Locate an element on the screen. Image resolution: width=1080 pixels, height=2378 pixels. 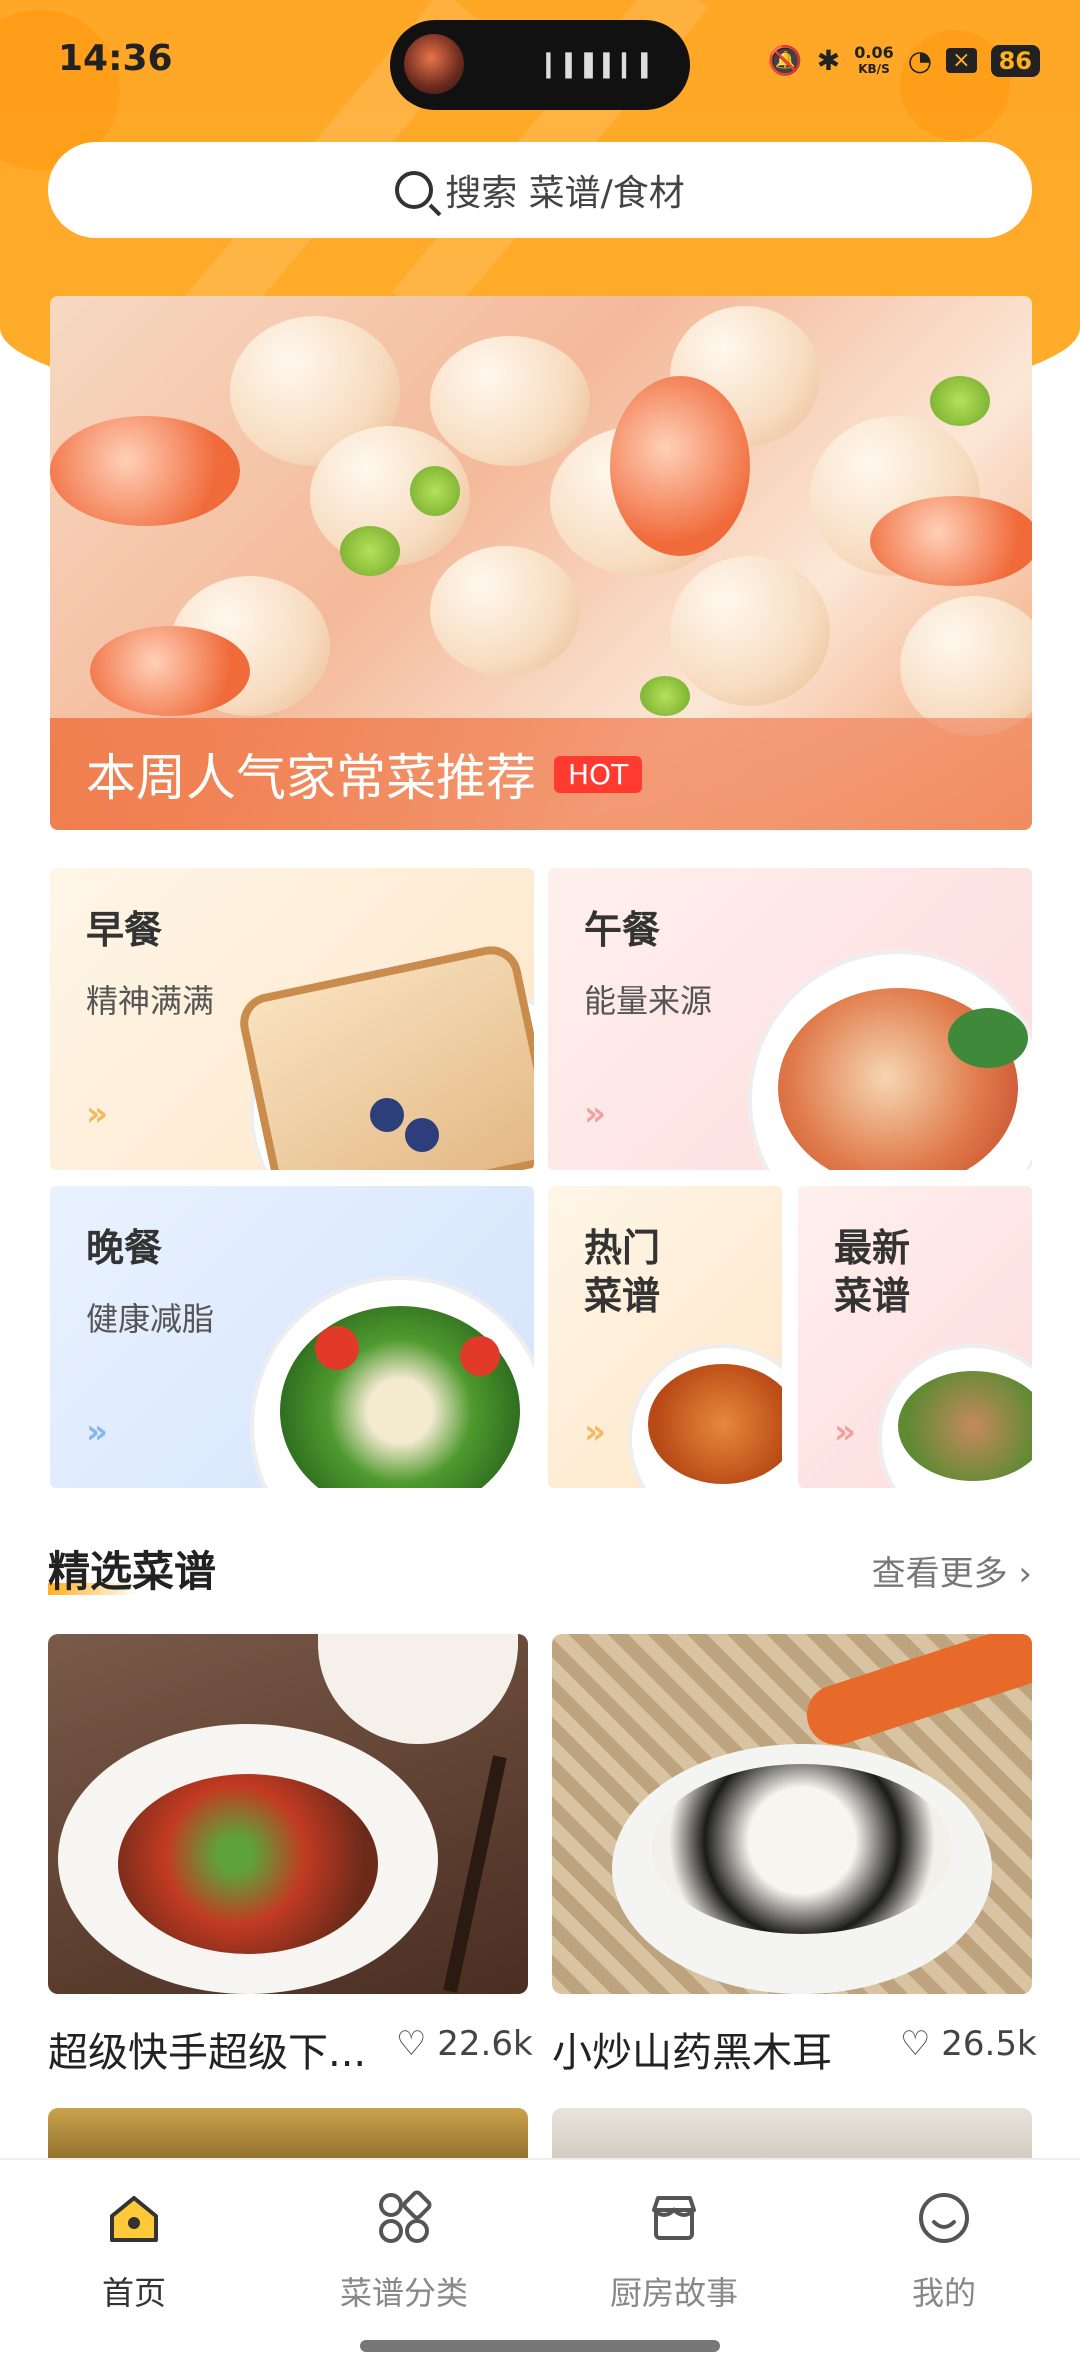
sim-icon: × is located at coordinates (961, 60).